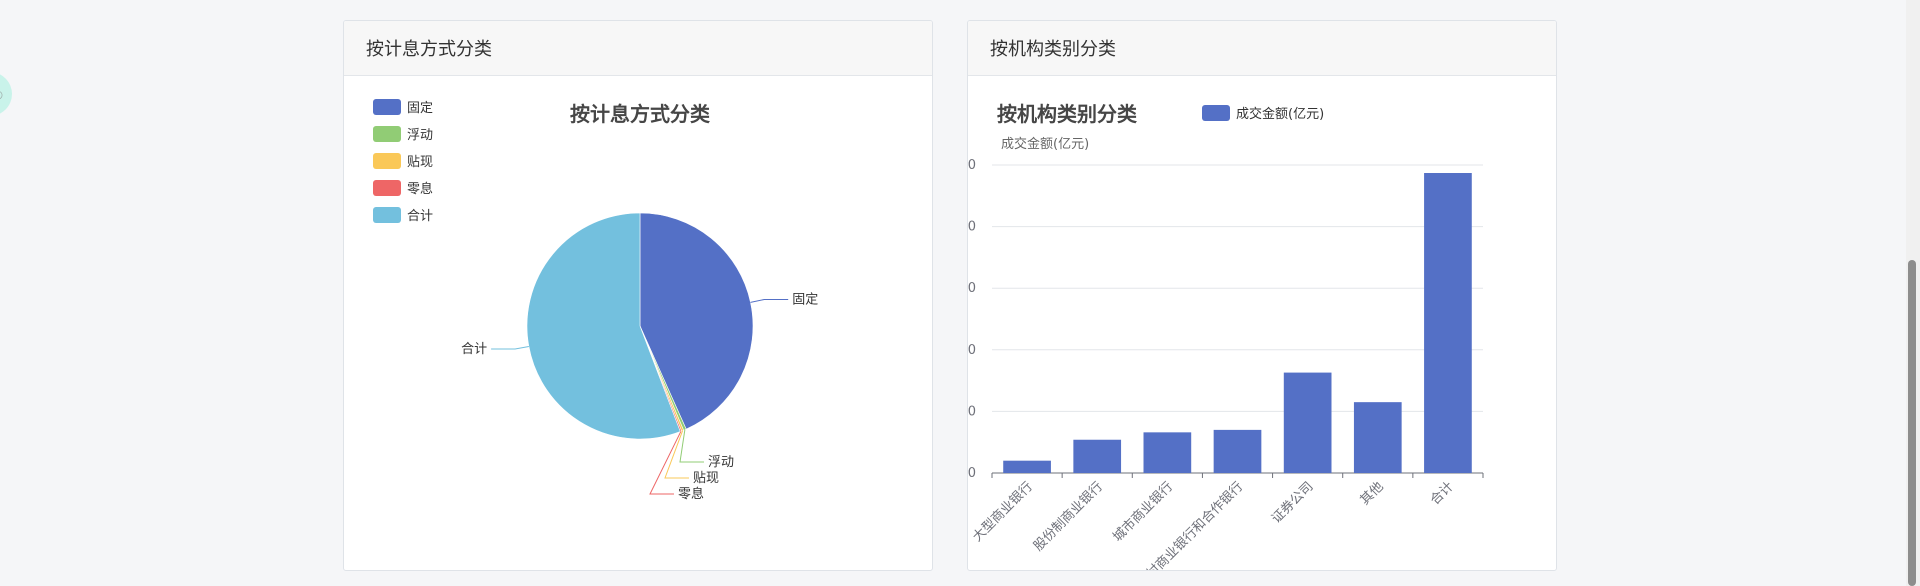  Describe the element at coordinates (972, 165) in the screenshot. I see `y-tick-label: 500,000` at that location.